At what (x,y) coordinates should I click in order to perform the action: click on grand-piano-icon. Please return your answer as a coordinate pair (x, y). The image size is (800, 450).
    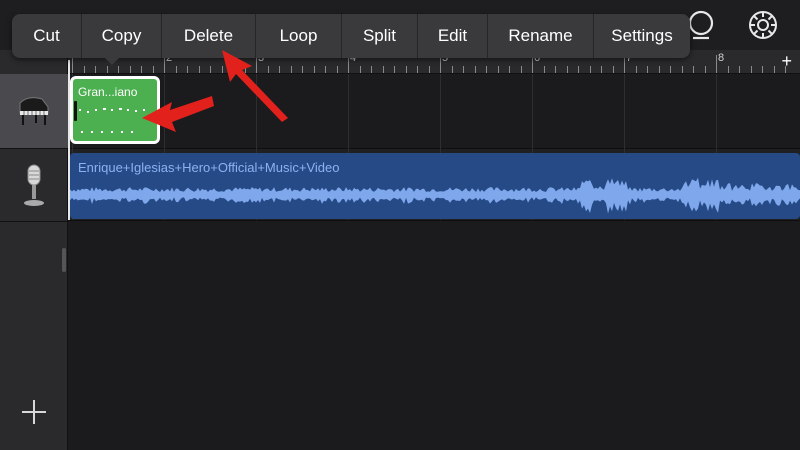
    Looking at the image, I should click on (34, 111).